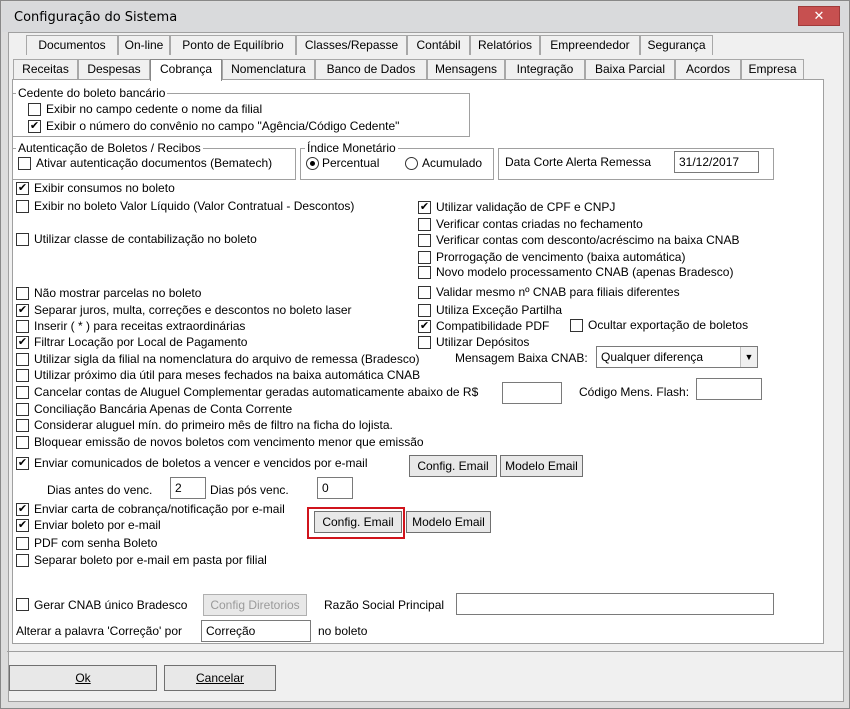  Describe the element at coordinates (188, 488) in the screenshot. I see `dias-antes-input: 2` at that location.